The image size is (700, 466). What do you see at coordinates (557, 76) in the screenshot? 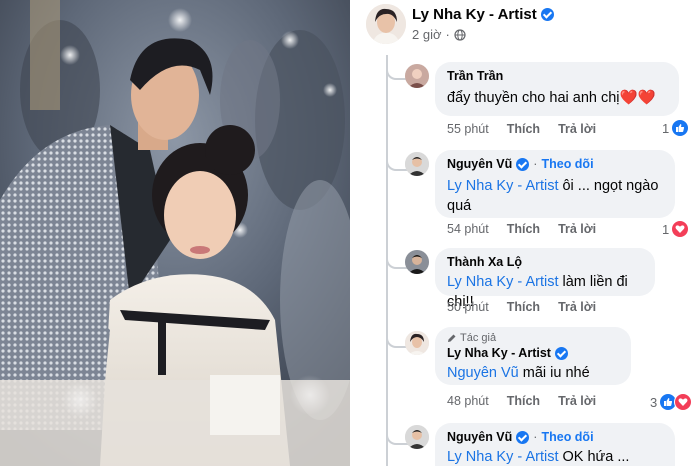
I see `commenter-name: Trần Trần` at bounding box center [557, 76].